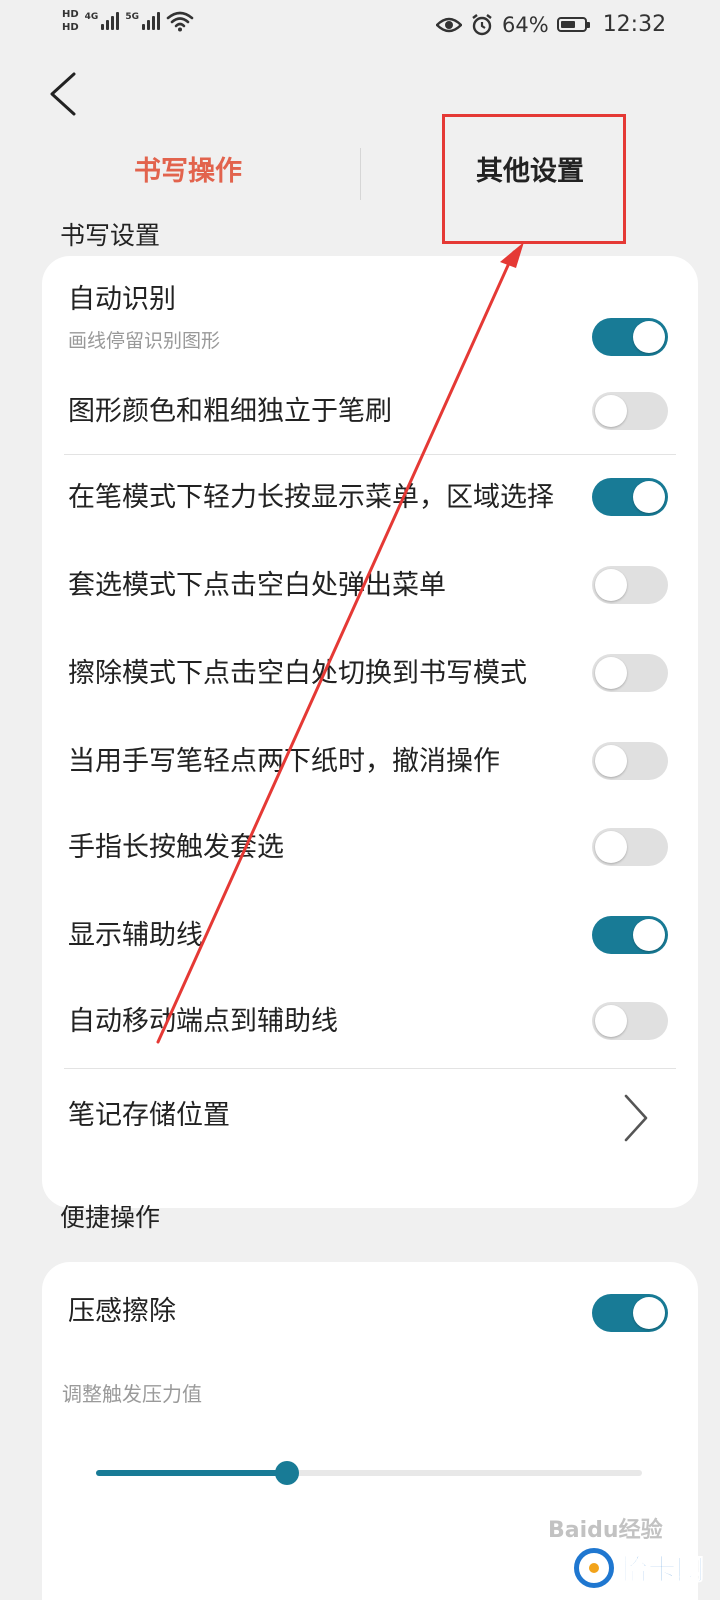 The width and height of the screenshot is (720, 1600). What do you see at coordinates (176, 847) in the screenshot?
I see `setting-label: 手指长按触发套选` at bounding box center [176, 847].